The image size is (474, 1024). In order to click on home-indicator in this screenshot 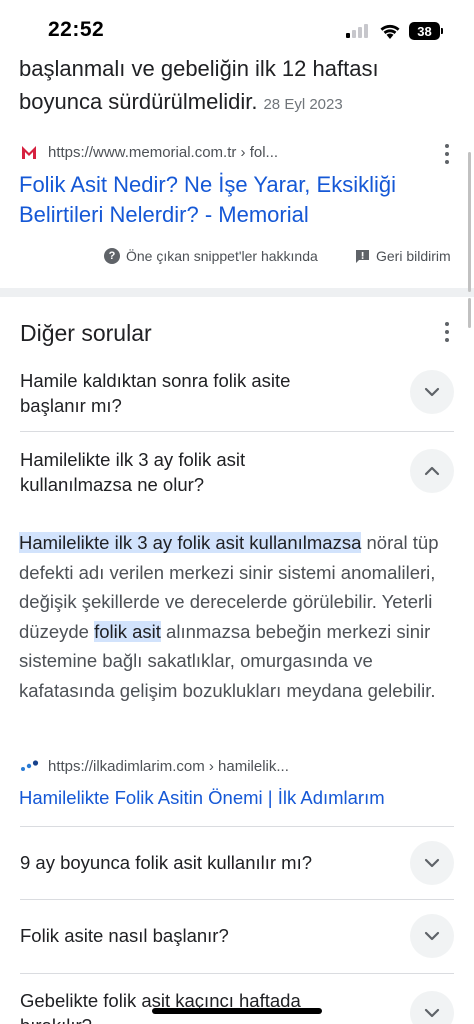, I will do `click(237, 1011)`.